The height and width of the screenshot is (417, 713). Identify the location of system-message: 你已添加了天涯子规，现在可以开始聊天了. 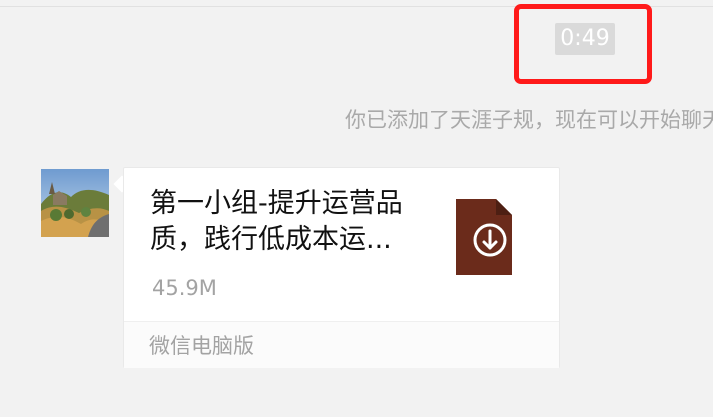
(529, 120).